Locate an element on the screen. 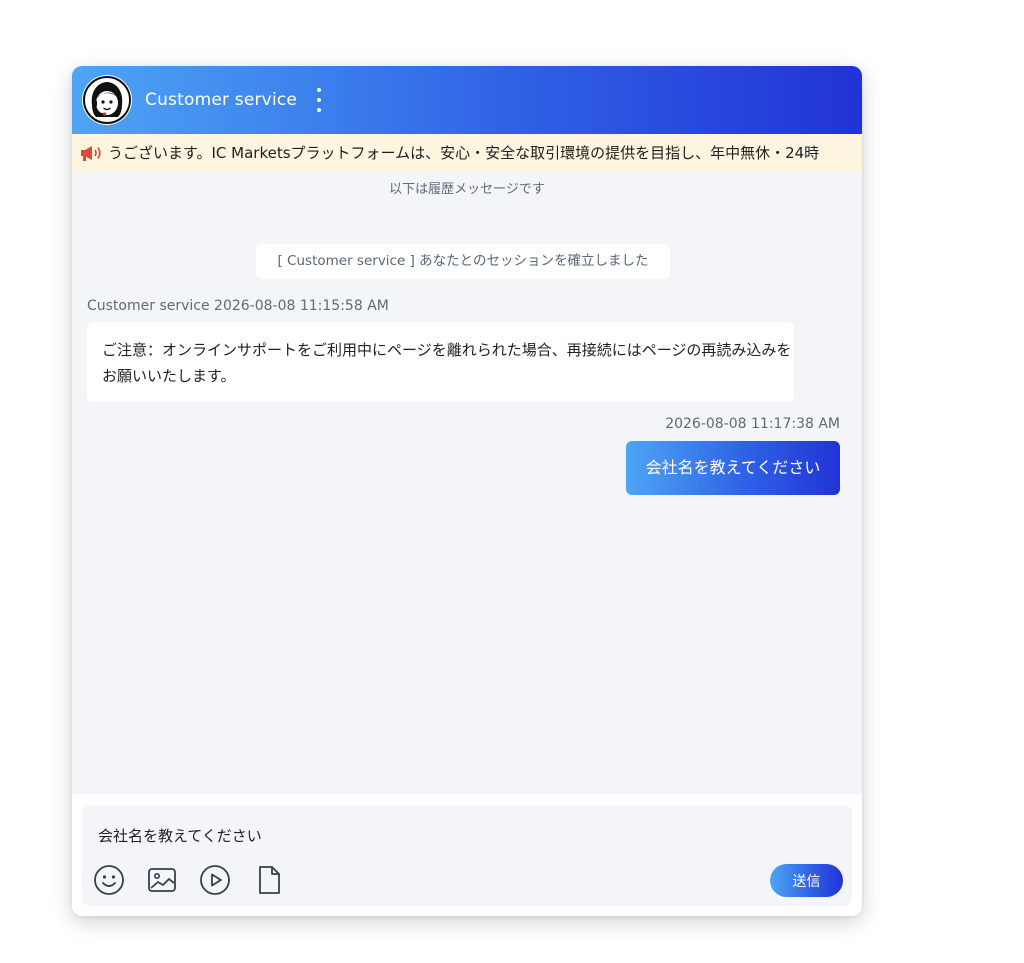  user-message-bubble: 会社名を教えてください is located at coordinates (733, 468).